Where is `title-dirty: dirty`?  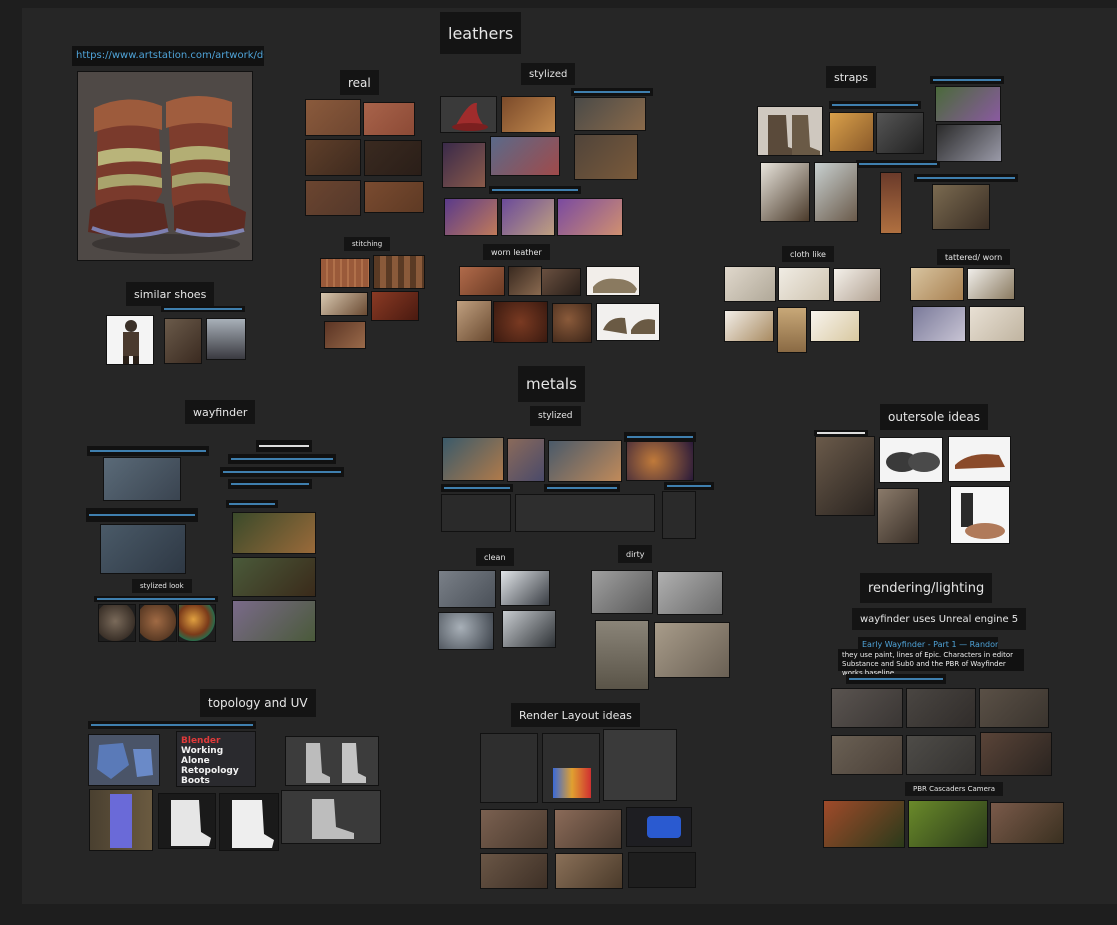
title-dirty: dirty is located at coordinates (635, 554).